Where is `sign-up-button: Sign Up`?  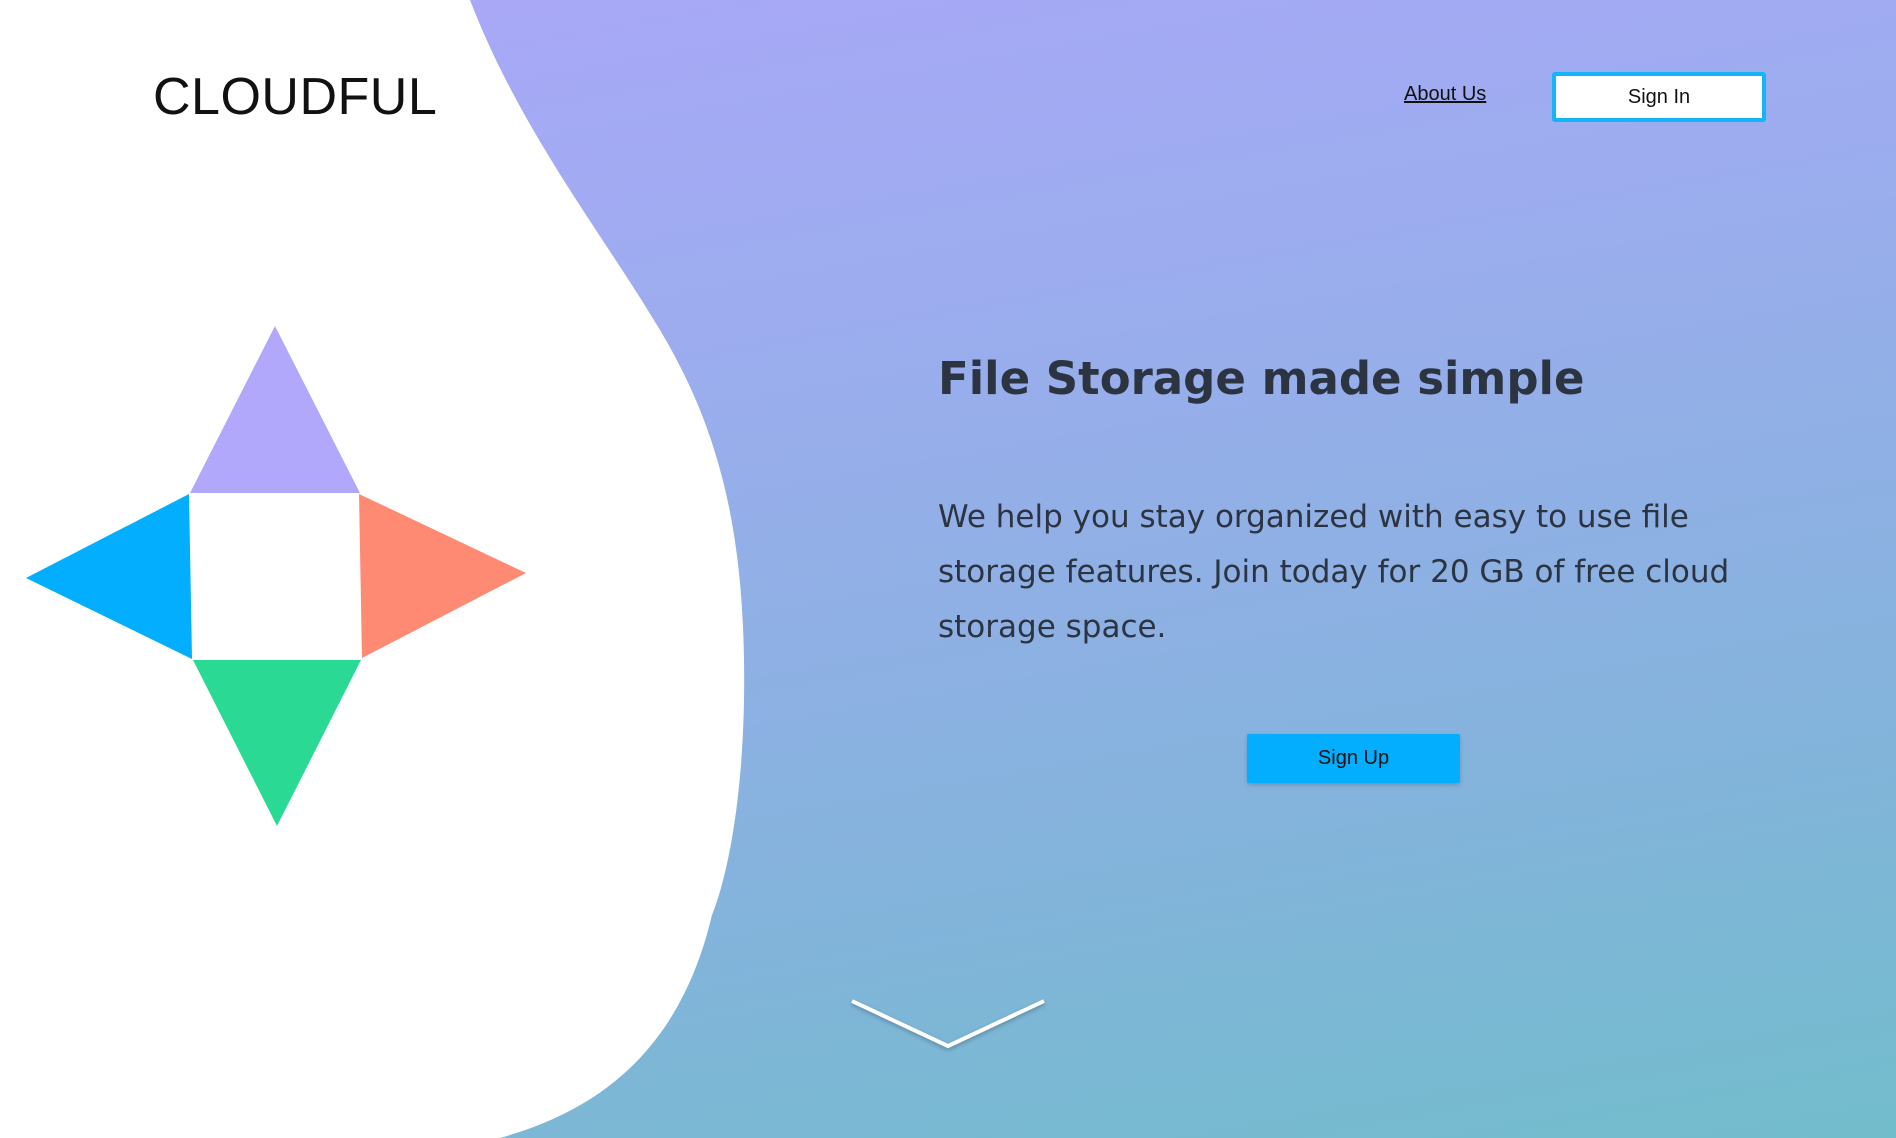 sign-up-button: Sign Up is located at coordinates (1353, 758).